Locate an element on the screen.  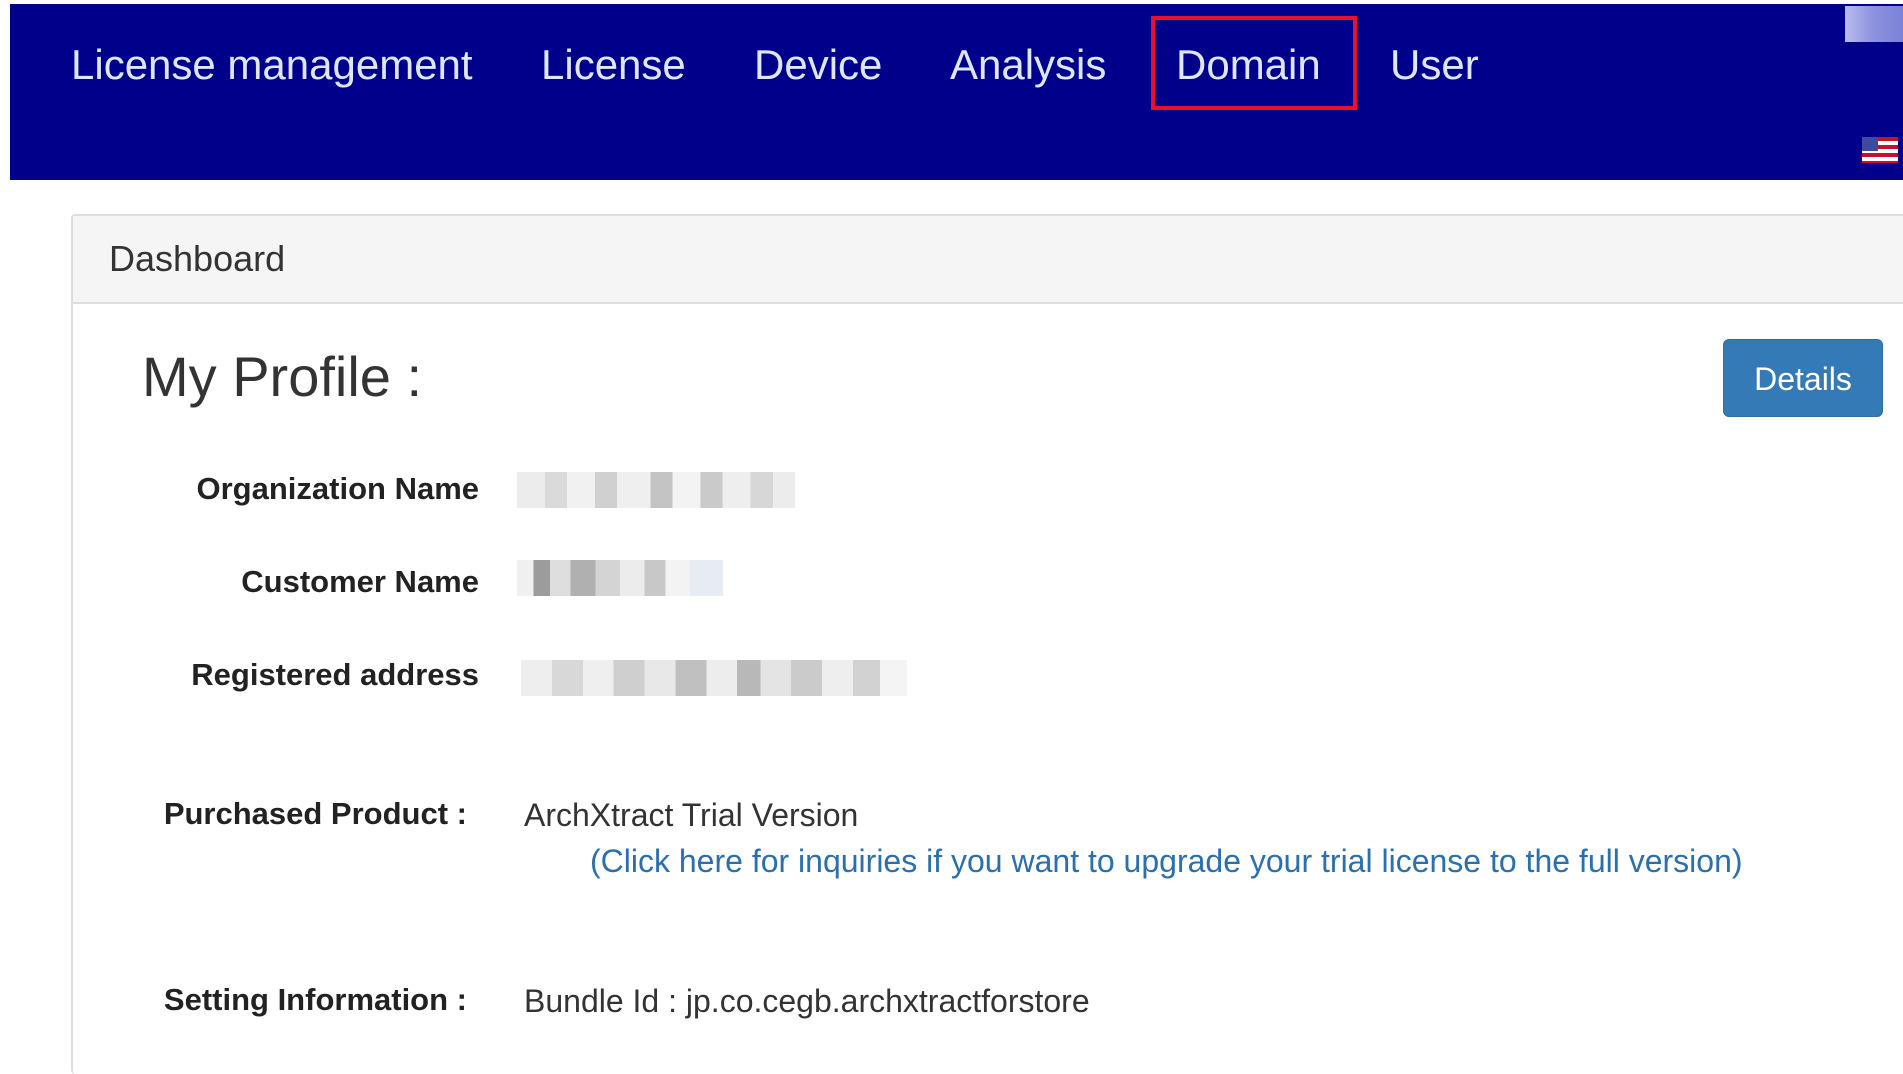
panel-heading: Dashboard is located at coordinates (988, 260).